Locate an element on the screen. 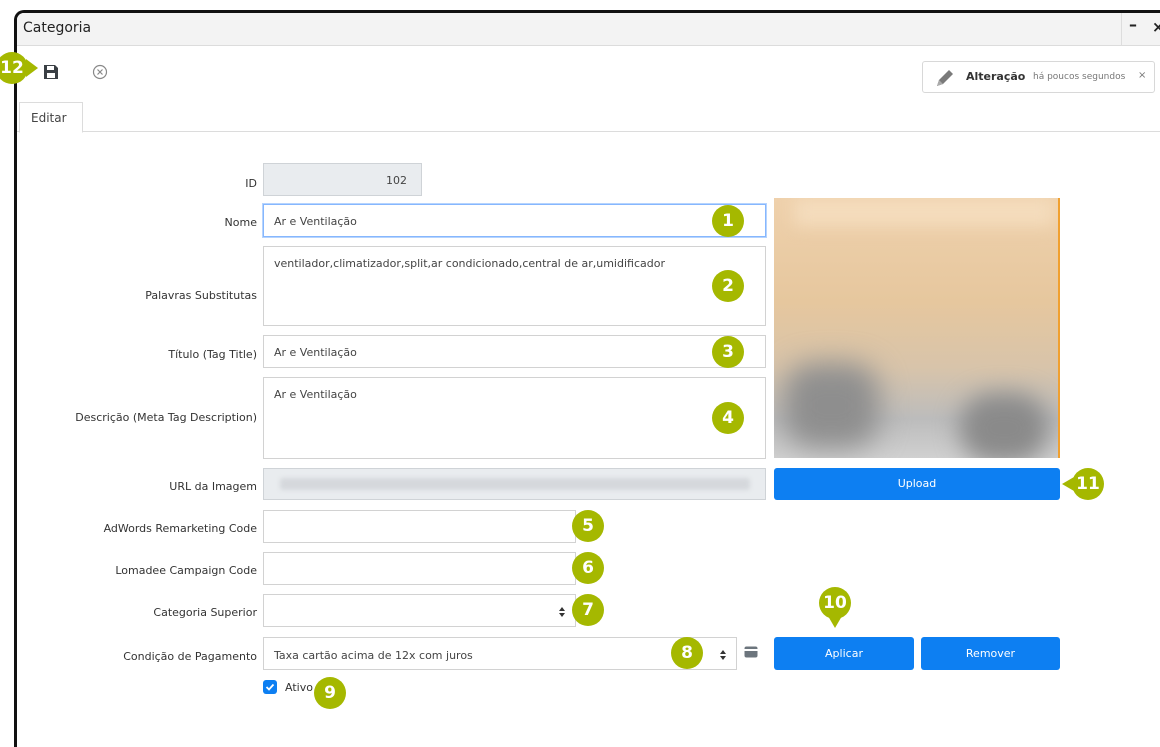  descricao-label: Descrição (Meta Tag Description) is located at coordinates (166, 417).